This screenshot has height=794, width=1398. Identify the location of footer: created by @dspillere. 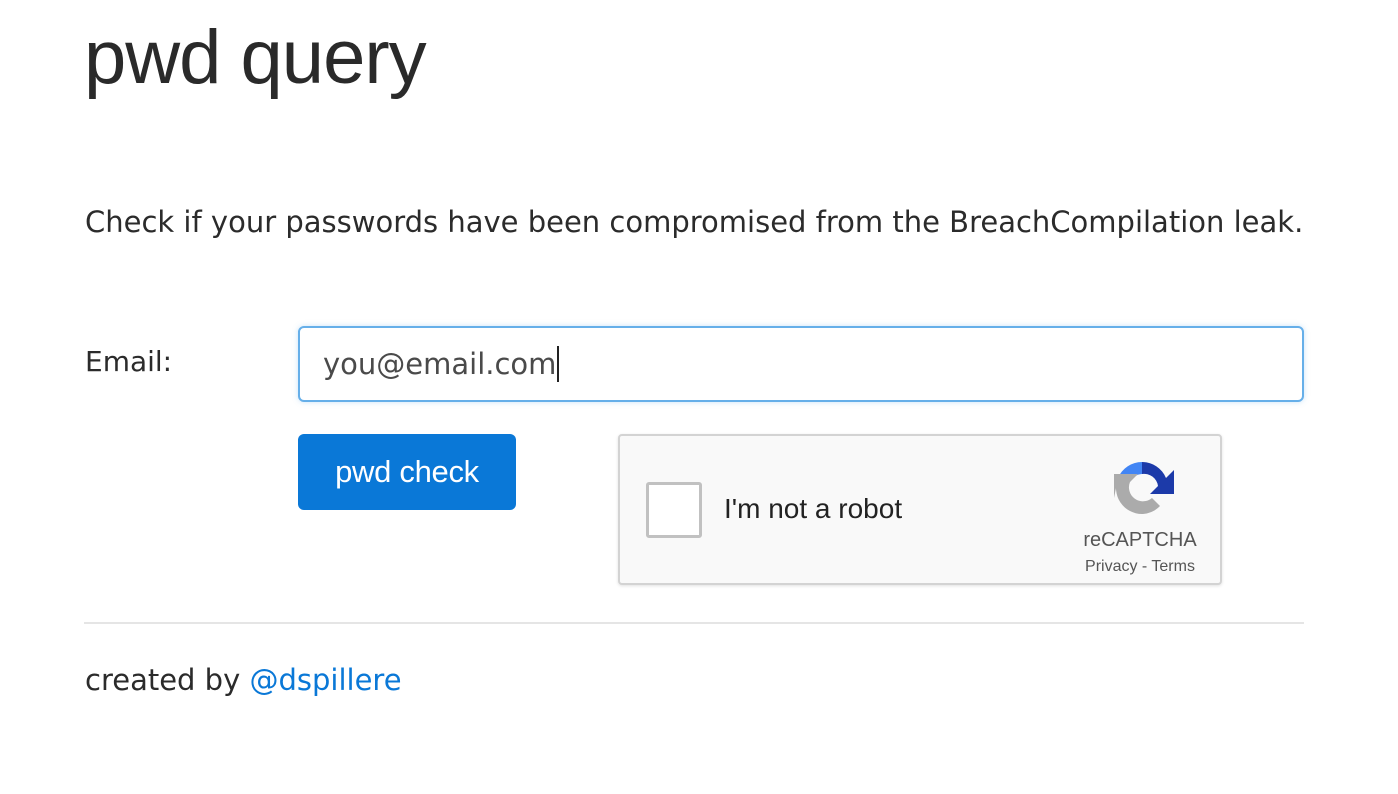
(243, 680).